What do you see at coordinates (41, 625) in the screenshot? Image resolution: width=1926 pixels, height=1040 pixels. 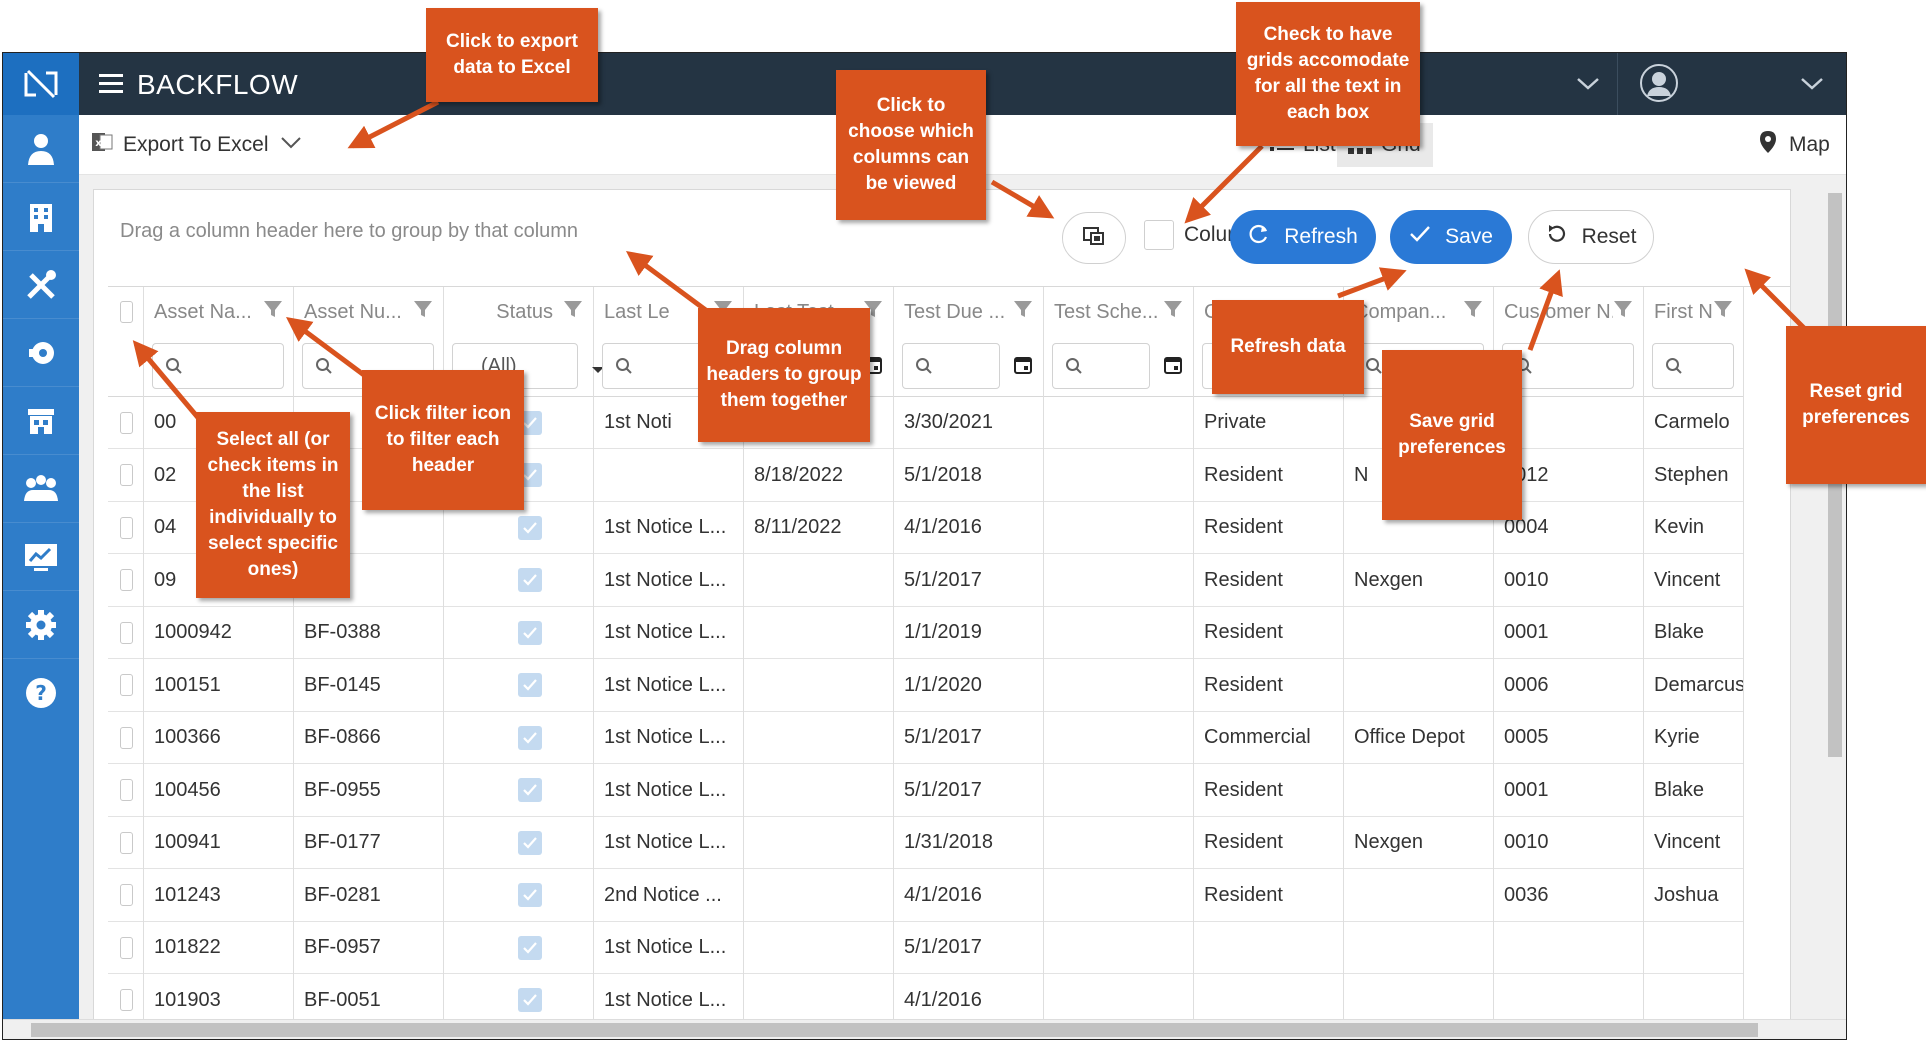 I see `gear-icon` at bounding box center [41, 625].